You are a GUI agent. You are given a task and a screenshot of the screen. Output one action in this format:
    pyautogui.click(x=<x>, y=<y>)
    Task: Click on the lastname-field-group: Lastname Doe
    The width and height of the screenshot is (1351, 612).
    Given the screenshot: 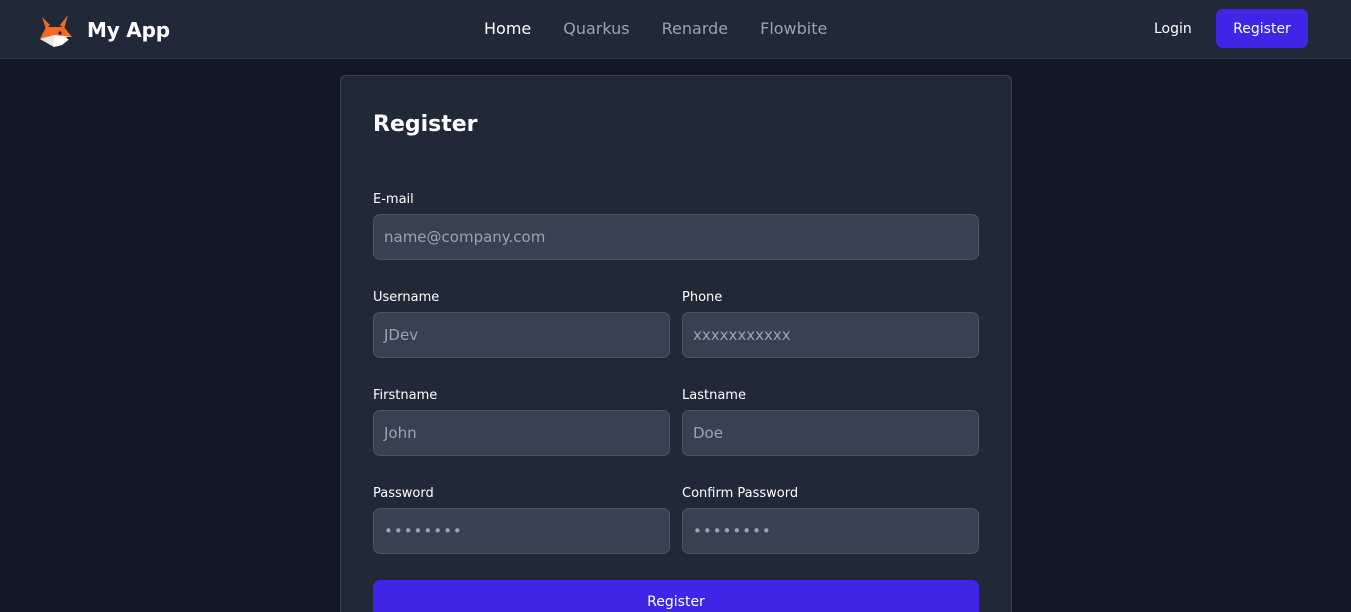 What is the action you would take?
    pyautogui.click(x=830, y=422)
    